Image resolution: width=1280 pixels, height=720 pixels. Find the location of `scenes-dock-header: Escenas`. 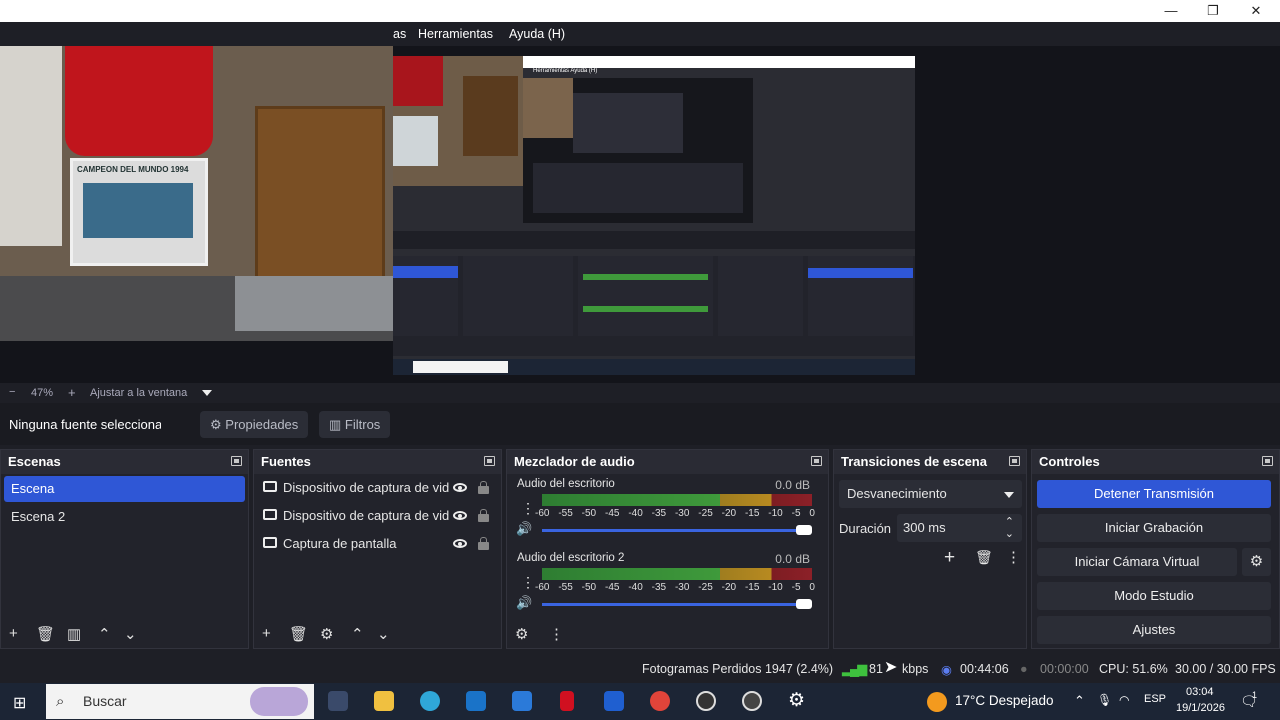

scenes-dock-header: Escenas is located at coordinates (124, 462).